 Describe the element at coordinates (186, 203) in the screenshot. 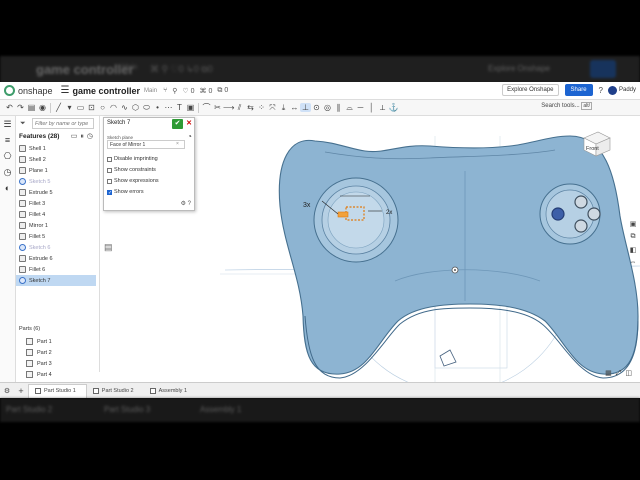

I see `dialog-footer-icons: ⚙ ?` at that location.